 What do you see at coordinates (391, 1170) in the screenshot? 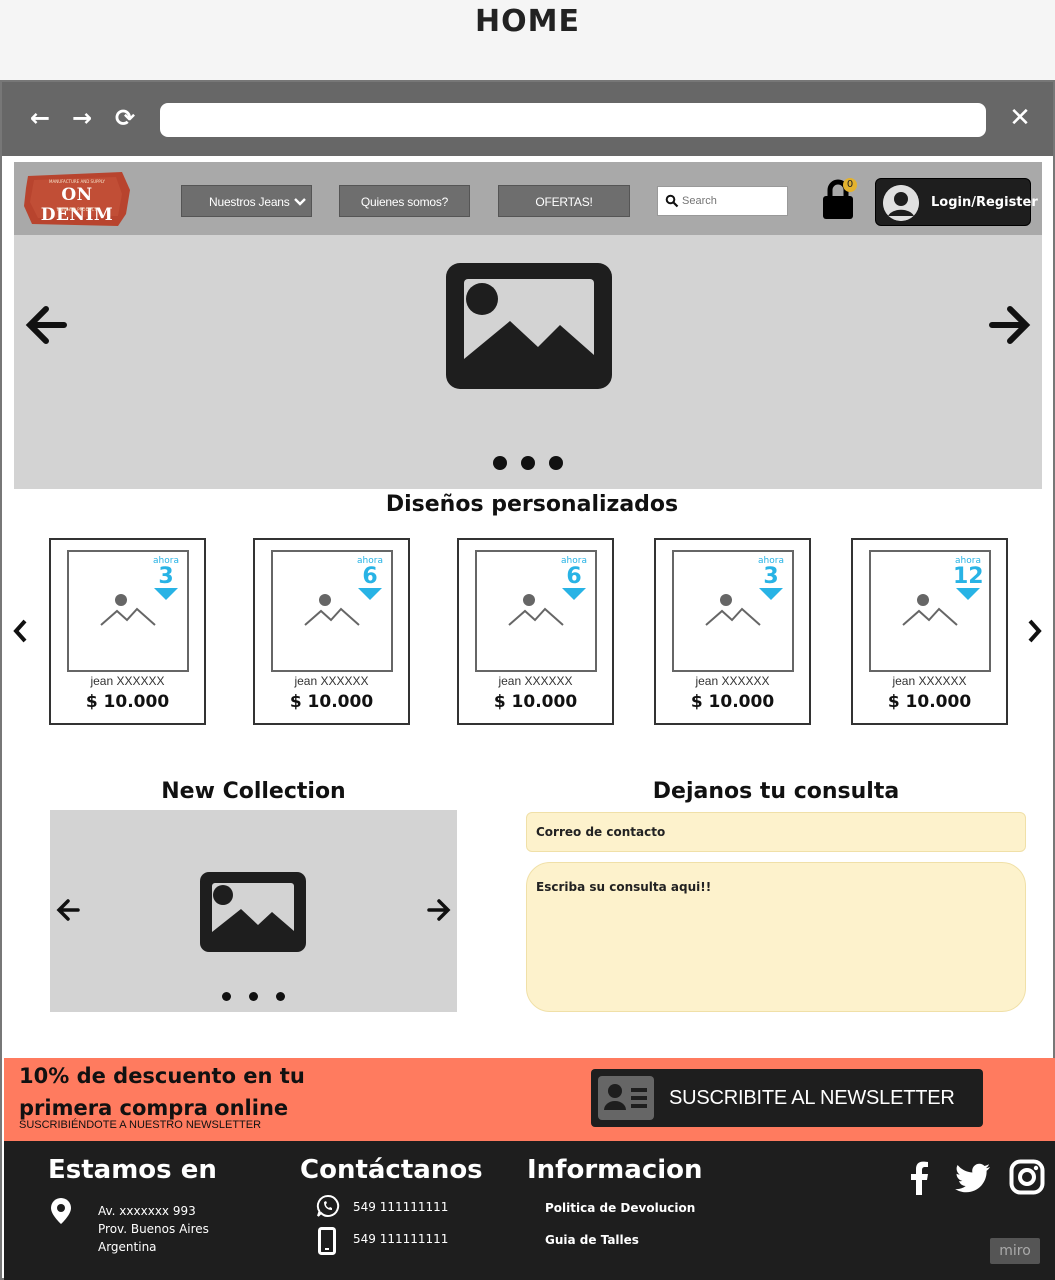
I see `footer-contact-title: Contáctanos` at bounding box center [391, 1170].